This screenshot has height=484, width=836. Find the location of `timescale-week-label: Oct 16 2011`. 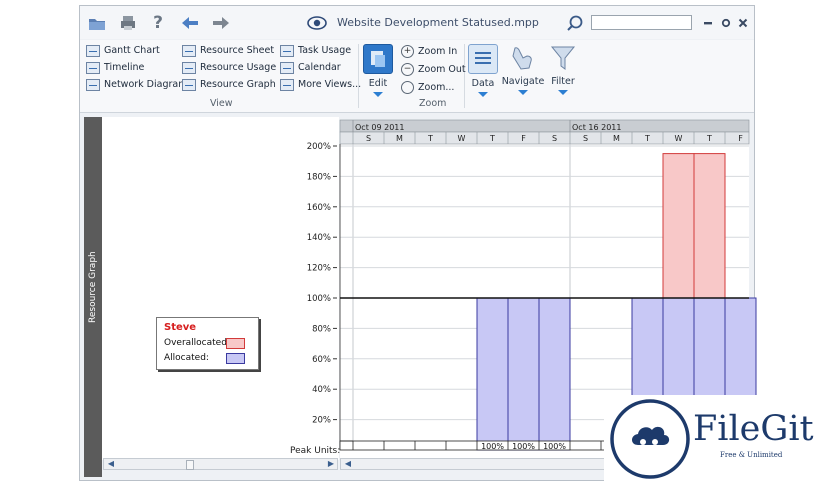

timescale-week-label: Oct 16 2011 is located at coordinates (596, 127).